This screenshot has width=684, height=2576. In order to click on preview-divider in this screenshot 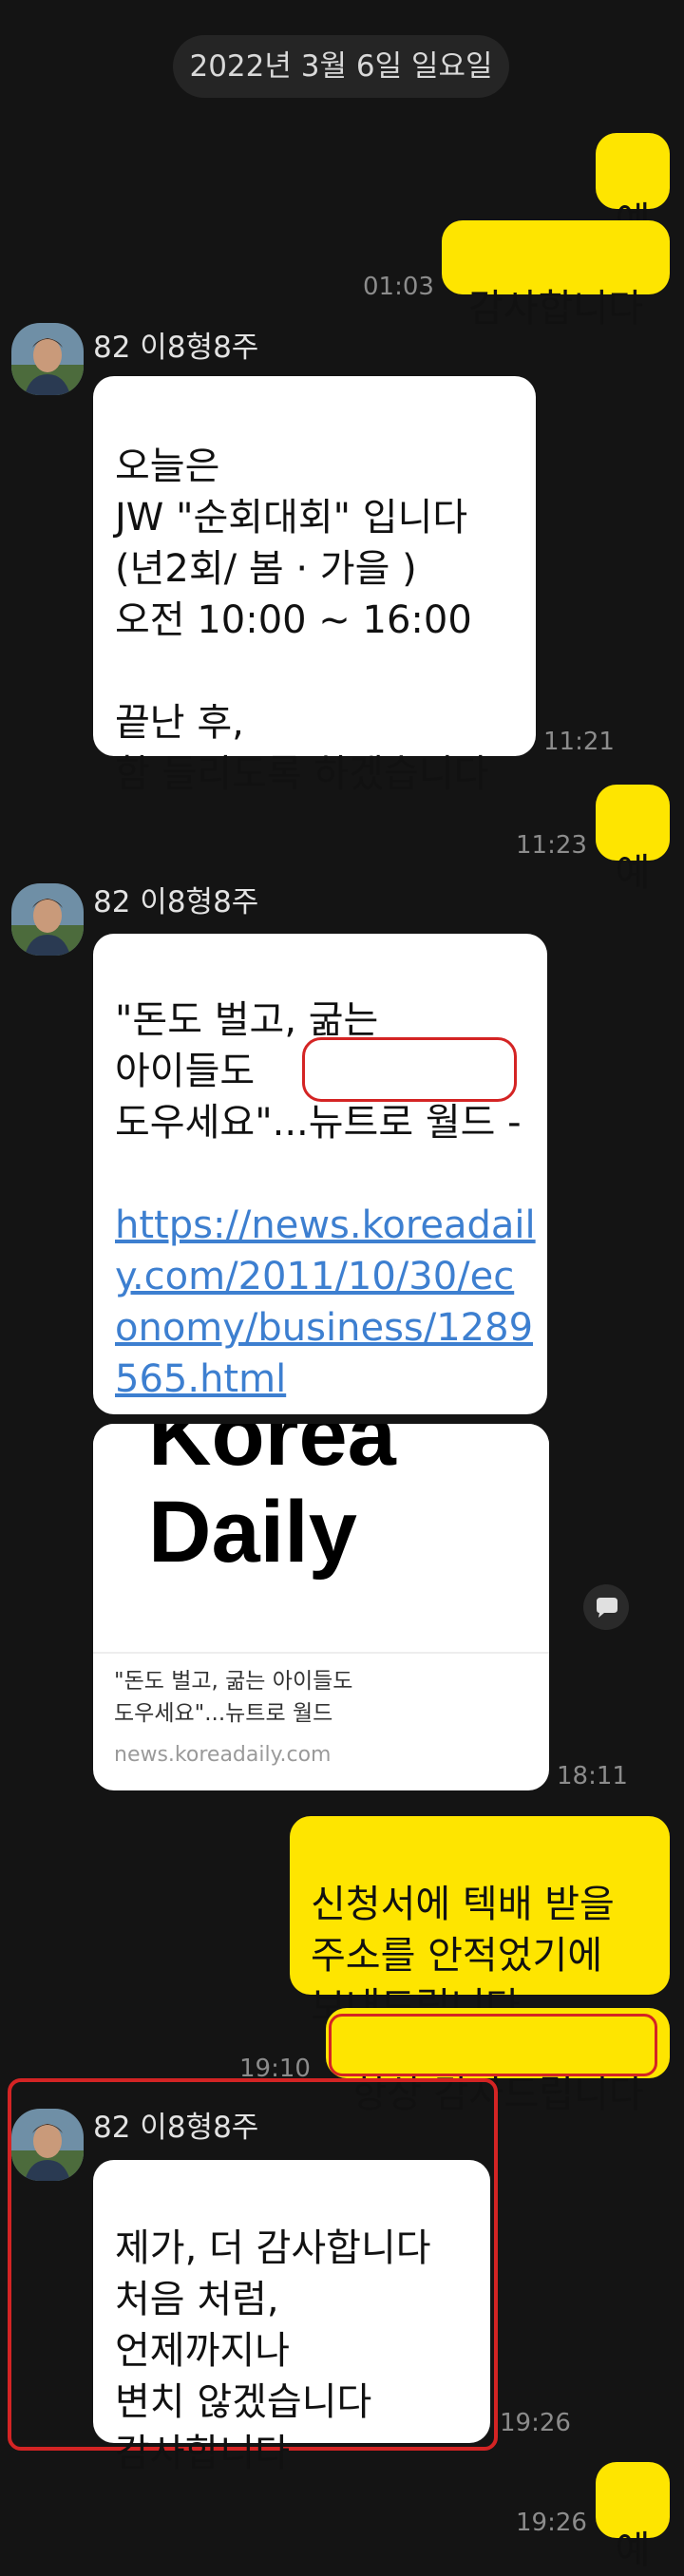, I will do `click(321, 1653)`.